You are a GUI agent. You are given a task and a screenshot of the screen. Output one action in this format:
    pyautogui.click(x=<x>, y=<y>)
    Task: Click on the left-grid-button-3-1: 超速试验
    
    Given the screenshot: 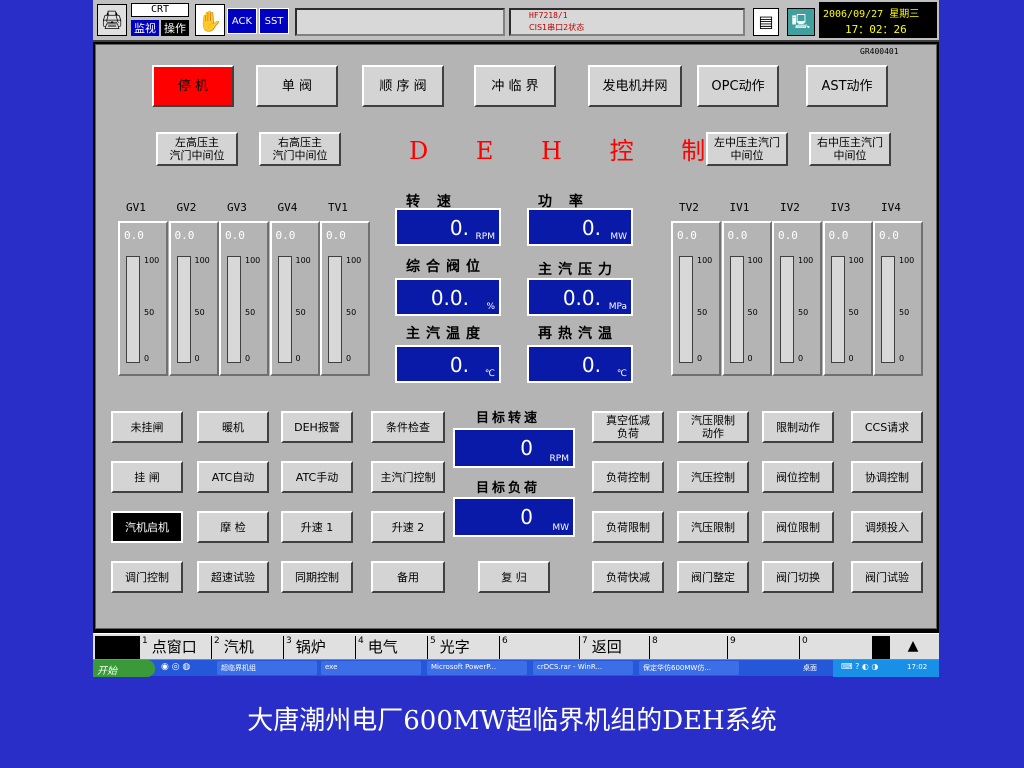 What is the action you would take?
    pyautogui.click(x=233, y=577)
    